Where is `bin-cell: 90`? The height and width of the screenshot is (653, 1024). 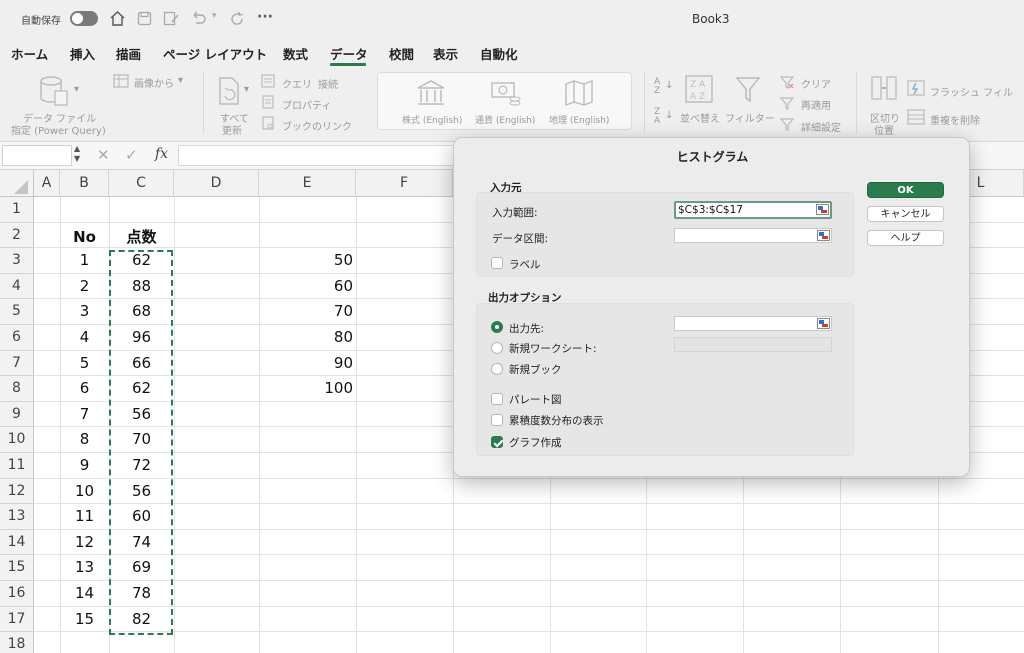 bin-cell: 90 is located at coordinates (306, 364).